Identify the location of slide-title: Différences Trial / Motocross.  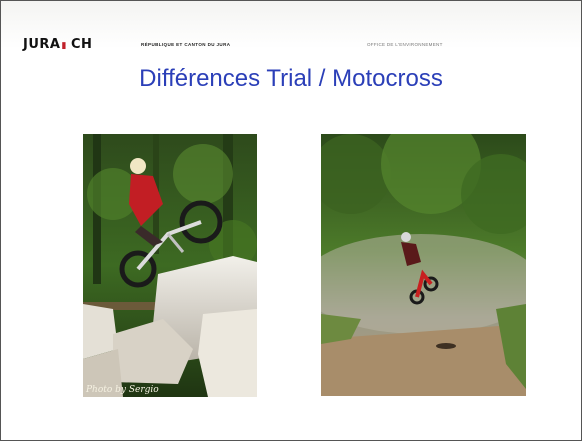
(291, 78).